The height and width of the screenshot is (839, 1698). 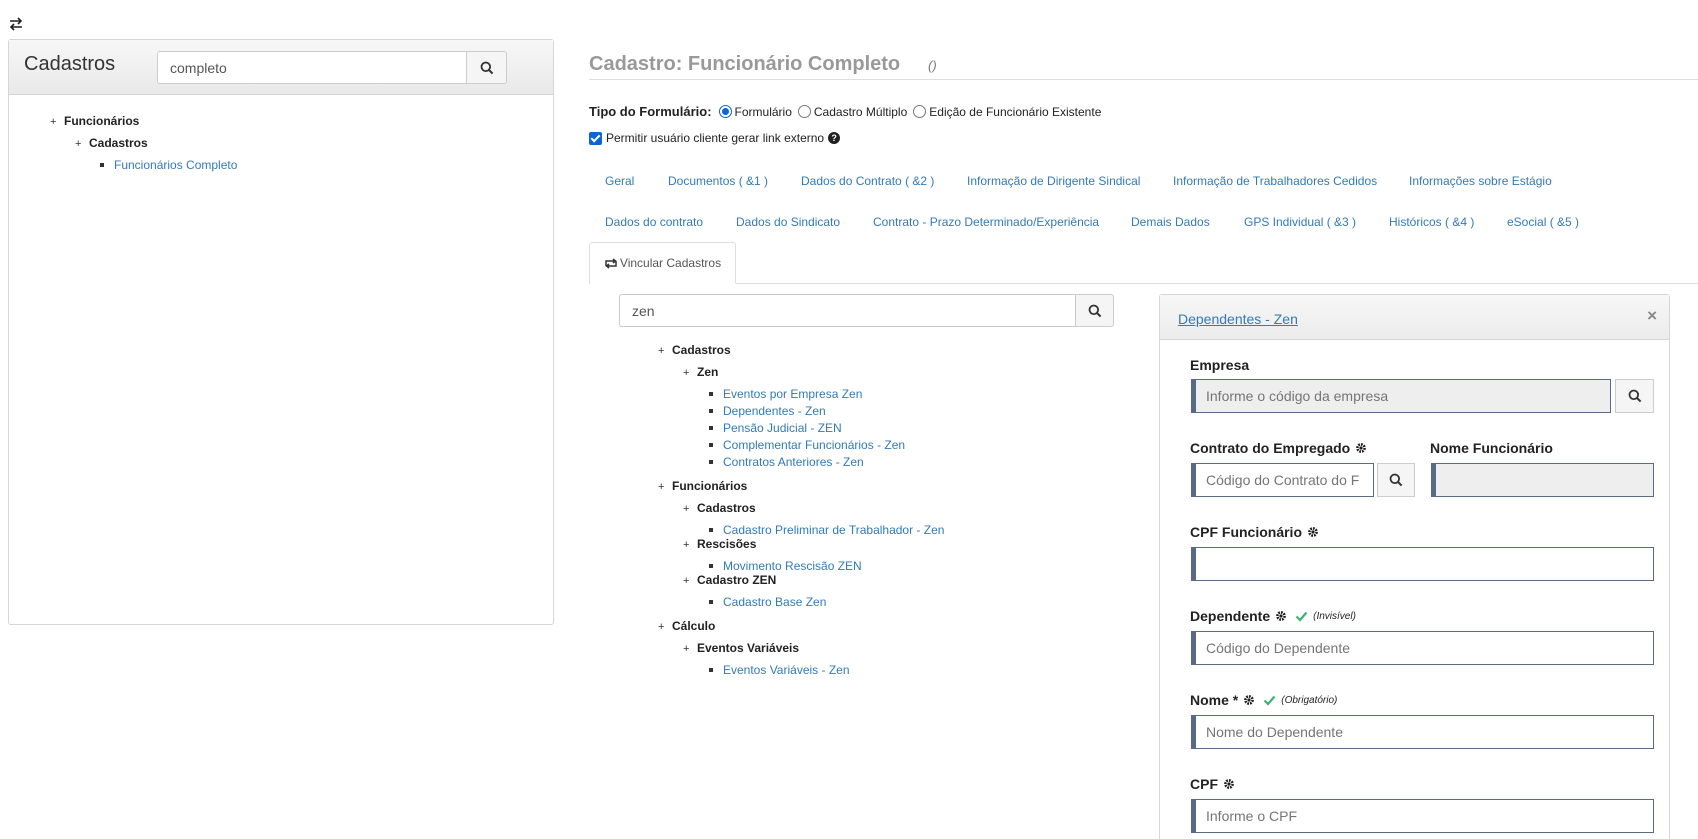 What do you see at coordinates (867, 181) in the screenshot?
I see `tab-dados-do-contrato: Dados do Contrato ( &2 )` at bounding box center [867, 181].